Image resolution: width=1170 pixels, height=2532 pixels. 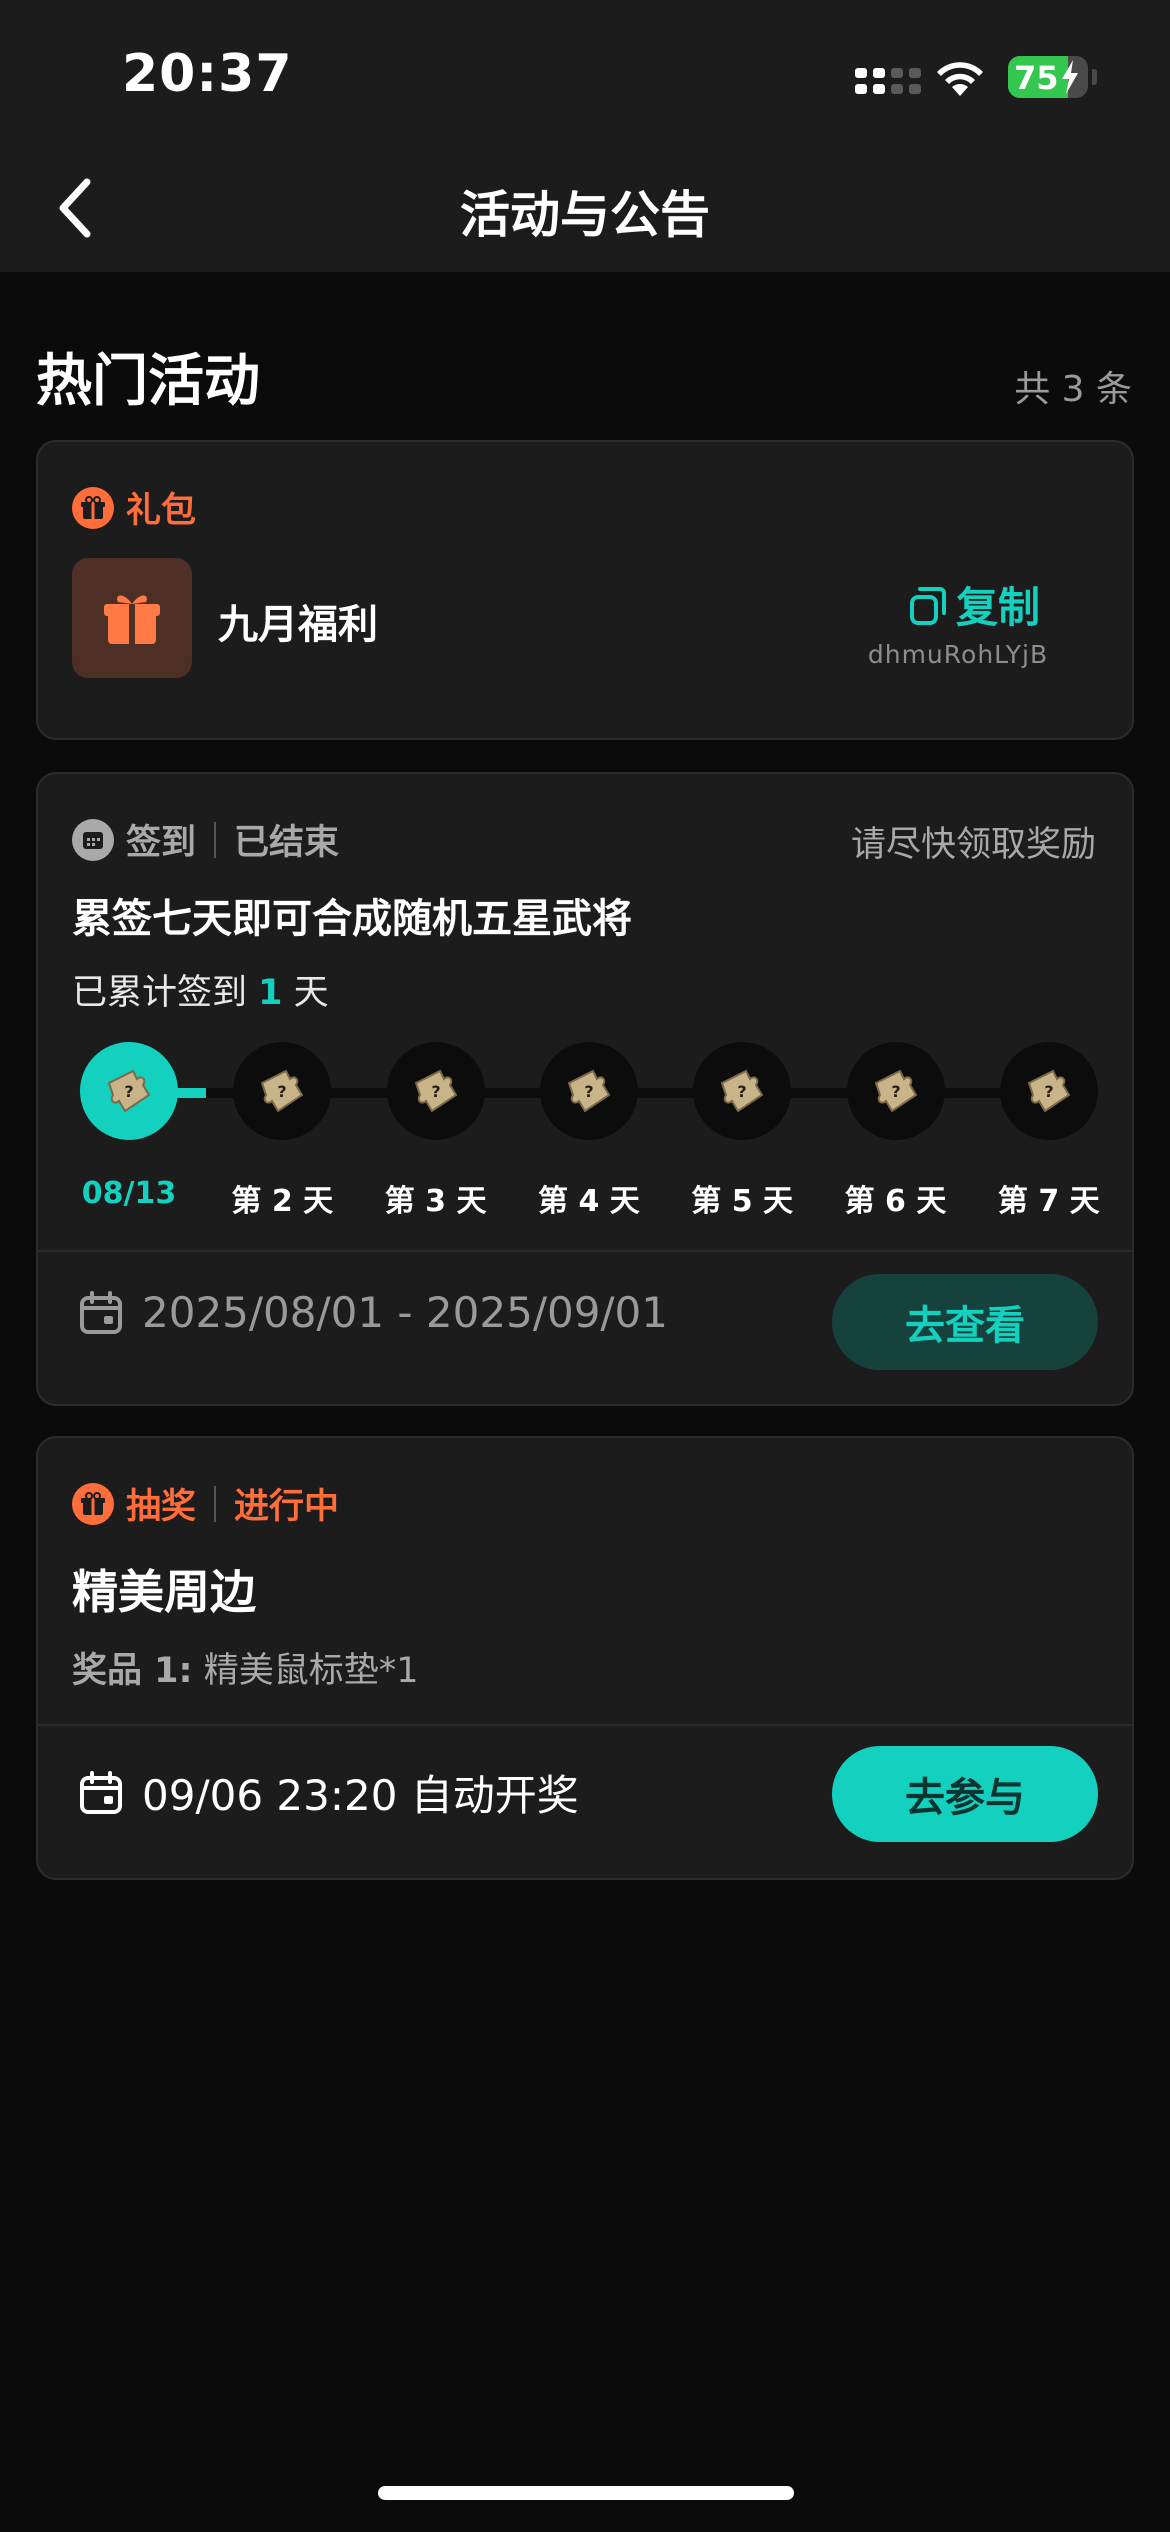 I want to click on lottery-tag: 抽奖 进行中, so click(x=205, y=1503).